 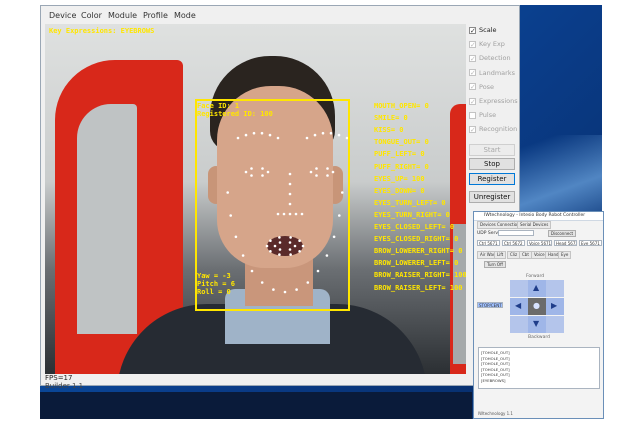 What do you see at coordinates (420, 275) in the screenshot?
I see `expression-value: BROW_RAISER_RIGHT= 100` at bounding box center [420, 275].